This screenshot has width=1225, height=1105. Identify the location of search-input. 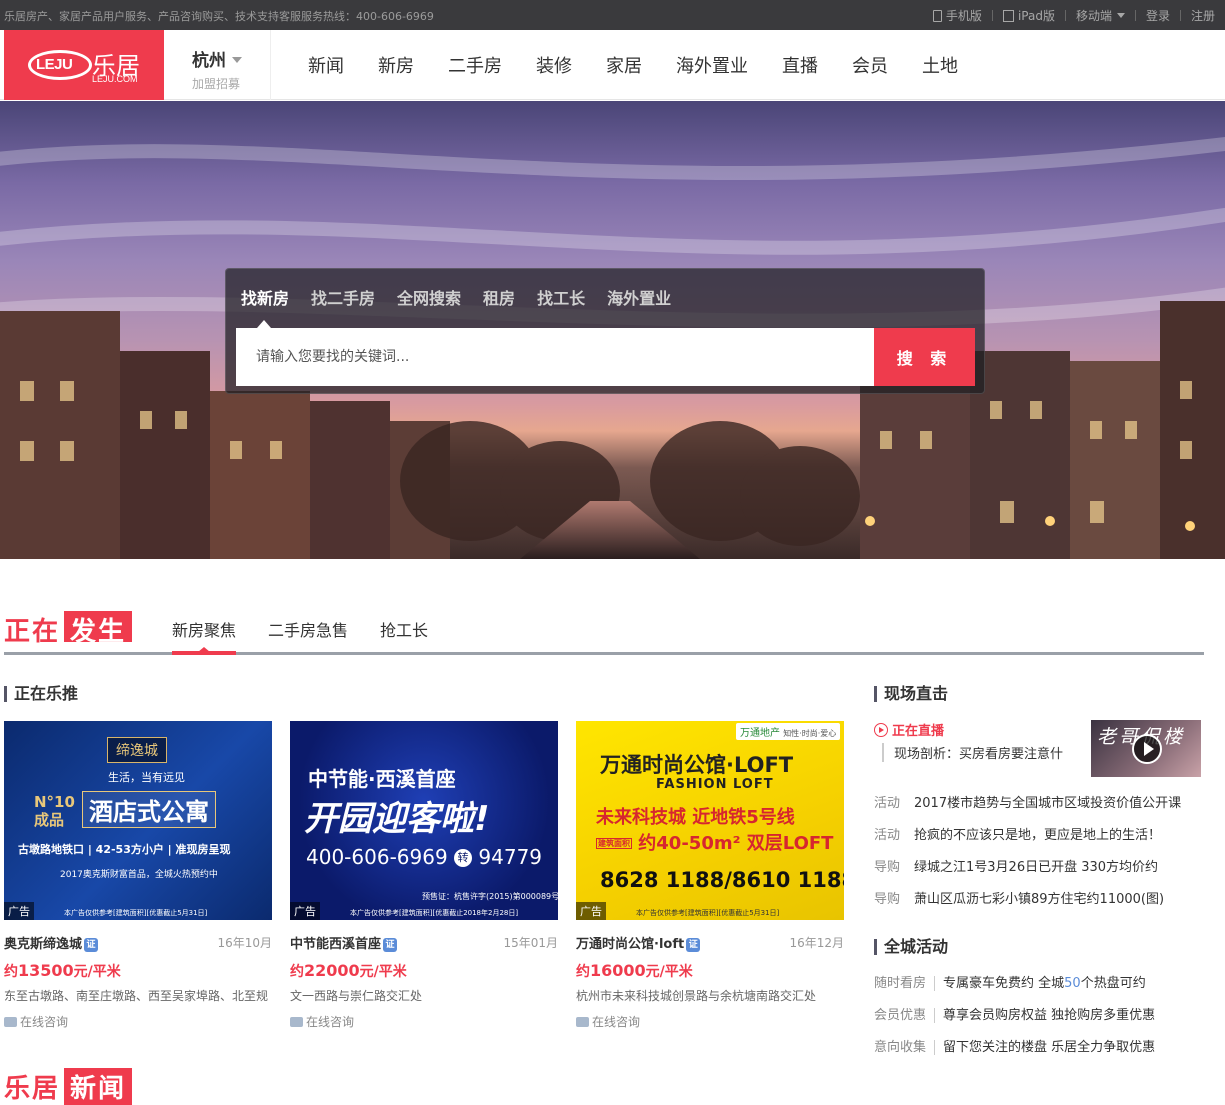
(555, 357).